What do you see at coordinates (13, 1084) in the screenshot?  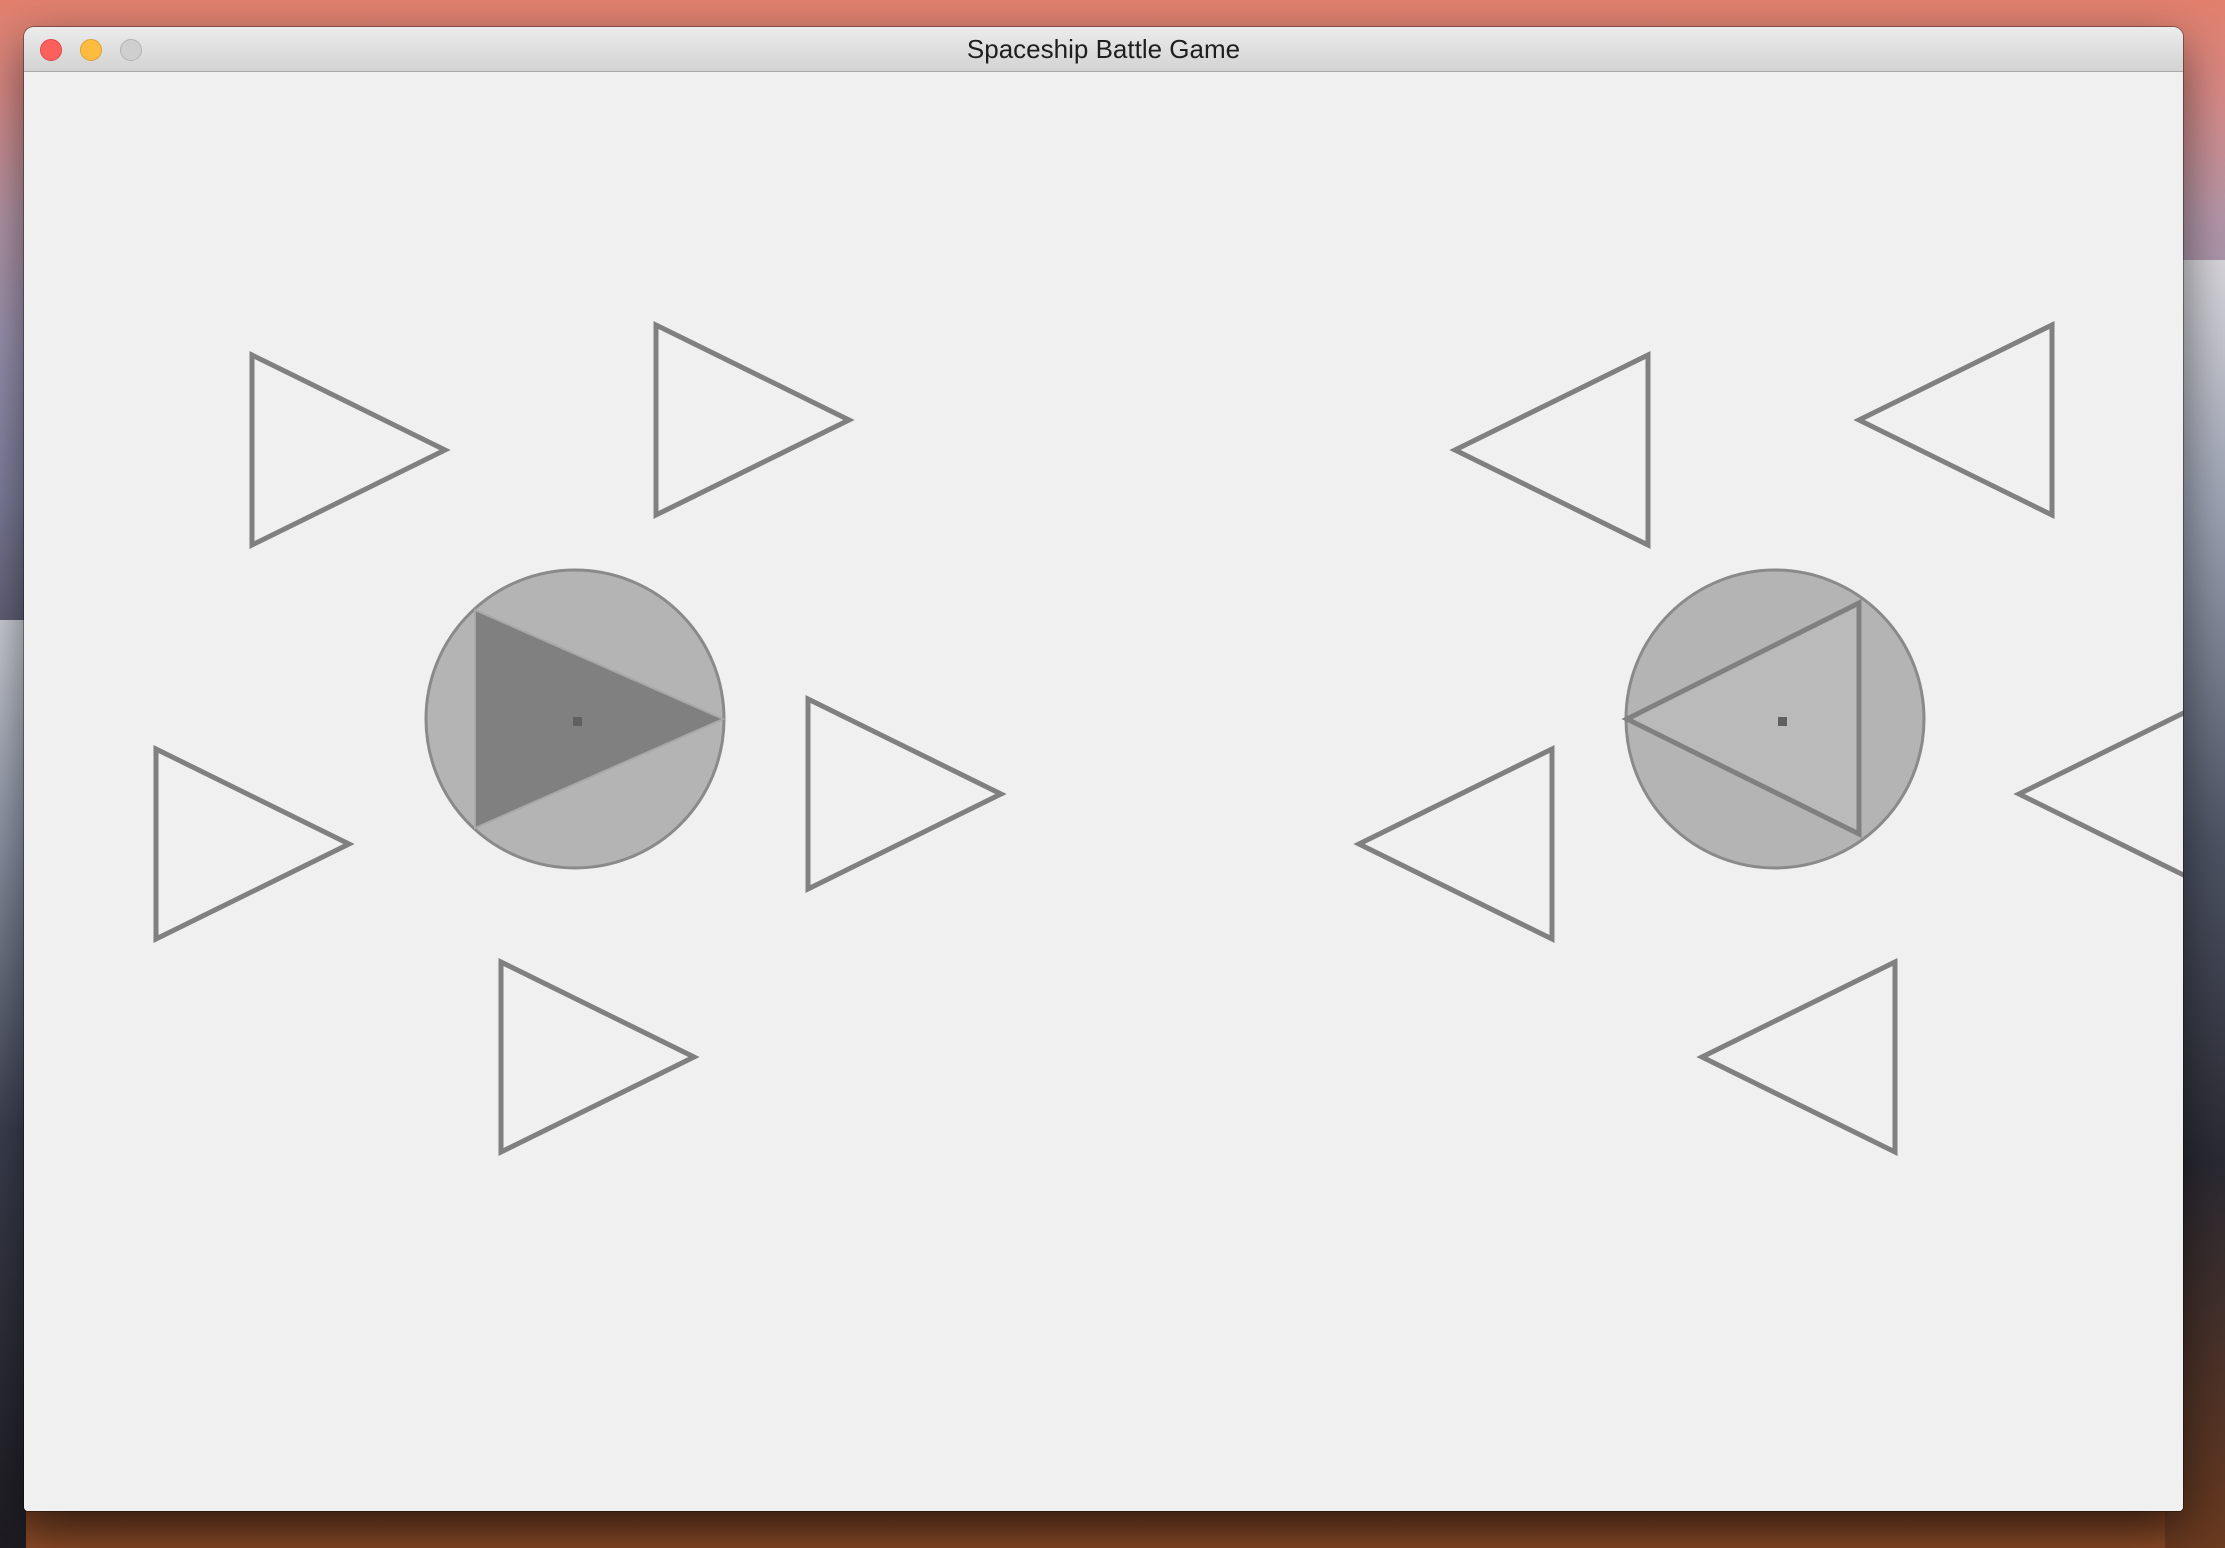 I see `wallpaper-mountain-left` at bounding box center [13, 1084].